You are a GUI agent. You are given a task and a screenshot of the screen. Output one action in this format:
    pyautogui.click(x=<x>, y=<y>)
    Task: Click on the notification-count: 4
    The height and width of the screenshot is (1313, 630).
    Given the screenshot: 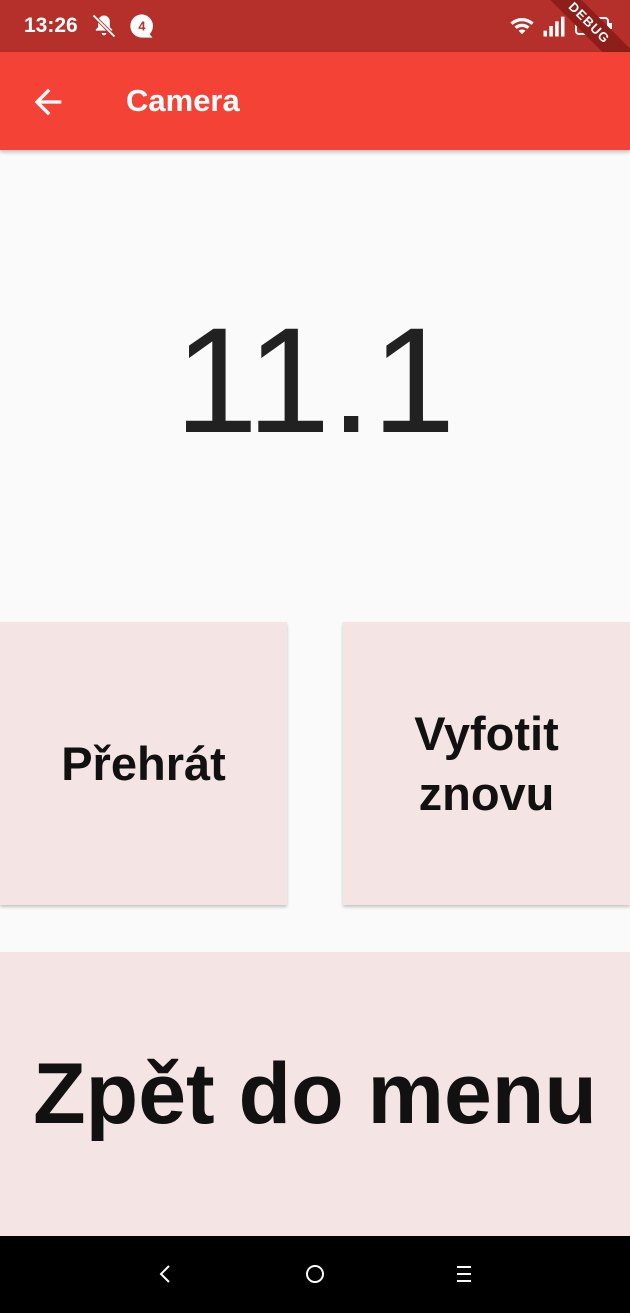 What is the action you would take?
    pyautogui.click(x=142, y=26)
    